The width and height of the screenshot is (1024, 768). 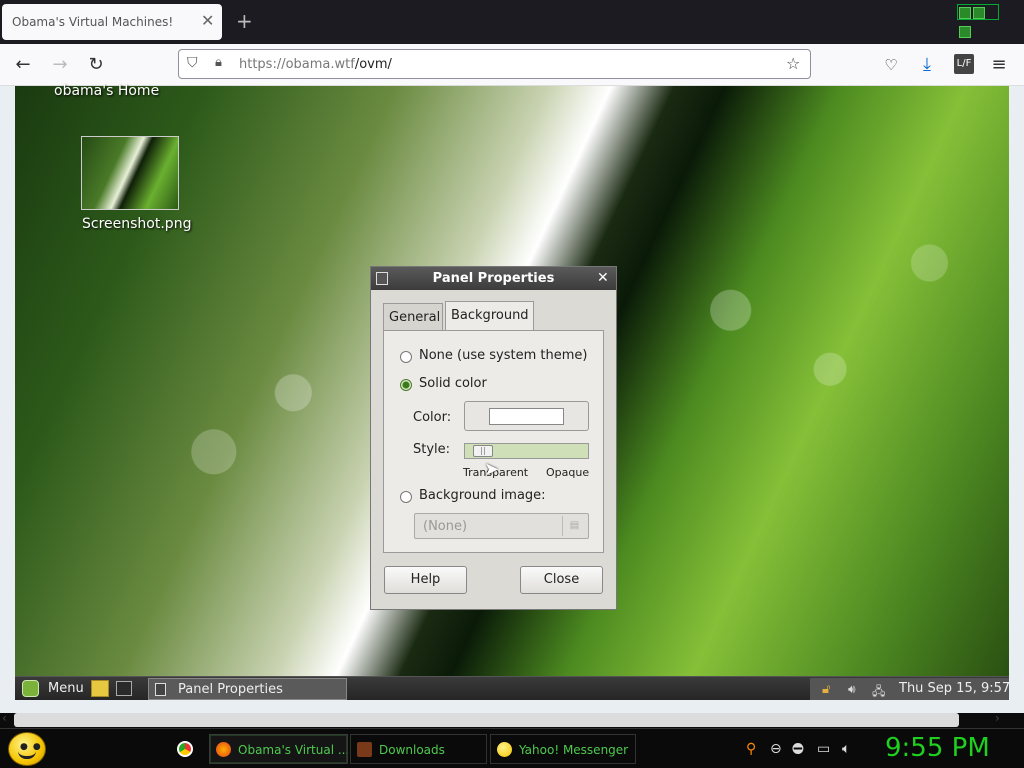 I want to click on close-button: Close, so click(x=561, y=580).